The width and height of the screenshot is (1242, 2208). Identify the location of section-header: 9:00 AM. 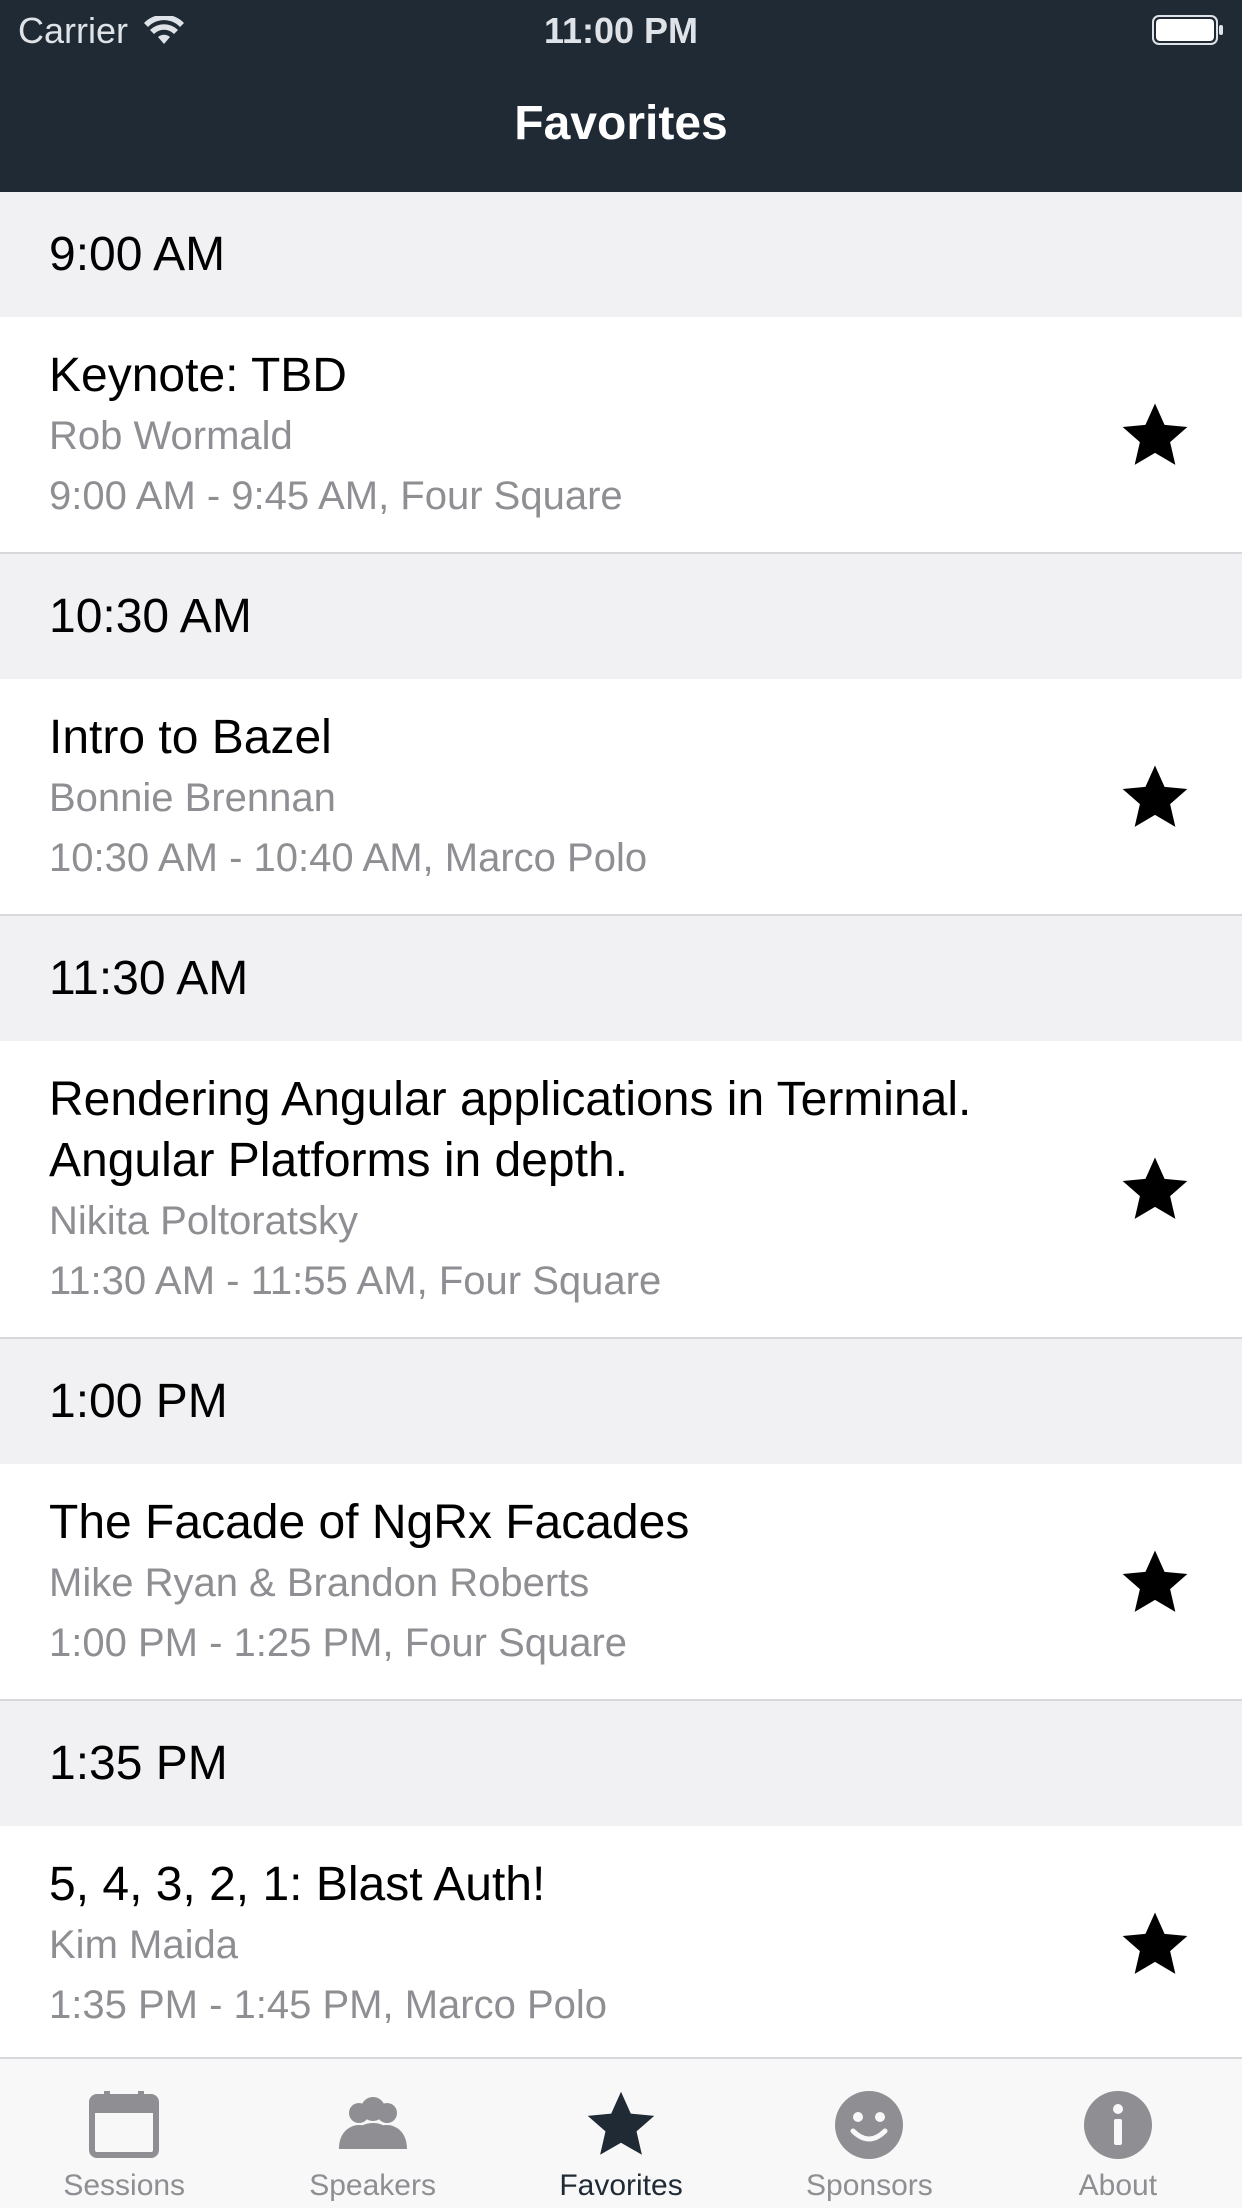
(621, 254).